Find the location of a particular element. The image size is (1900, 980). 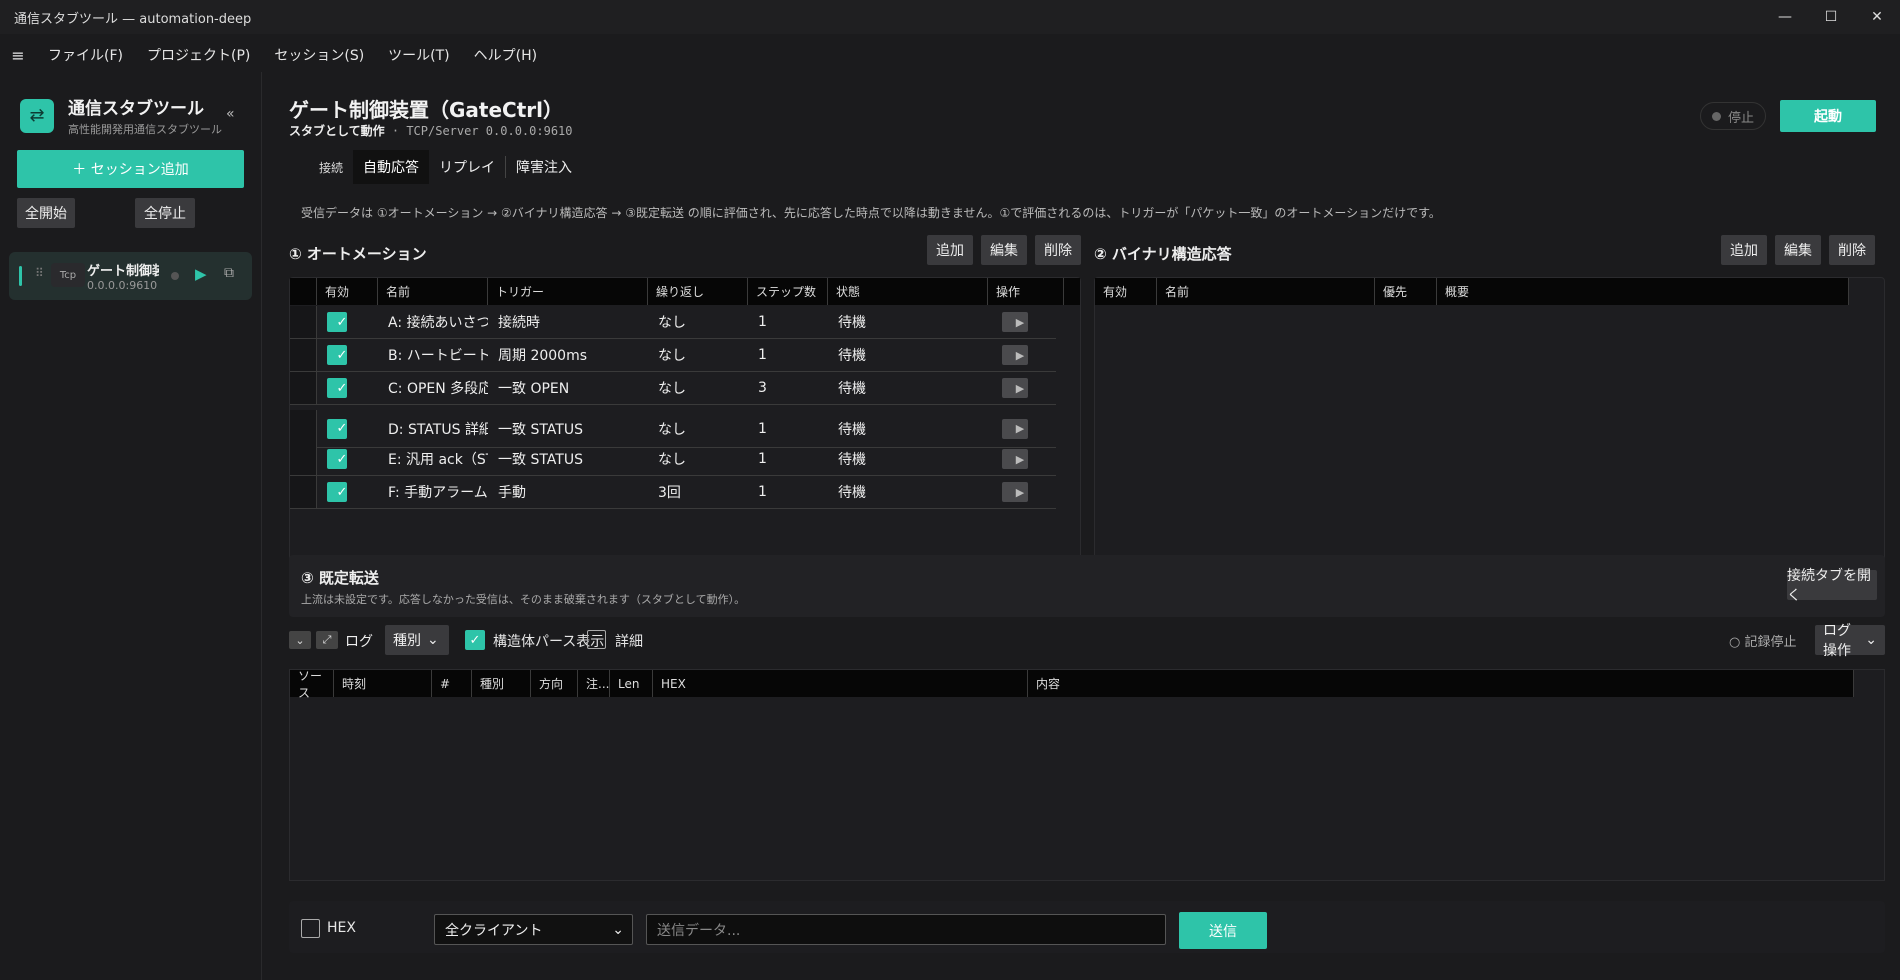

automation-table-header: 有効 名前 トリガー 繰り返し ステップ数 状態 操作 is located at coordinates (685, 291).